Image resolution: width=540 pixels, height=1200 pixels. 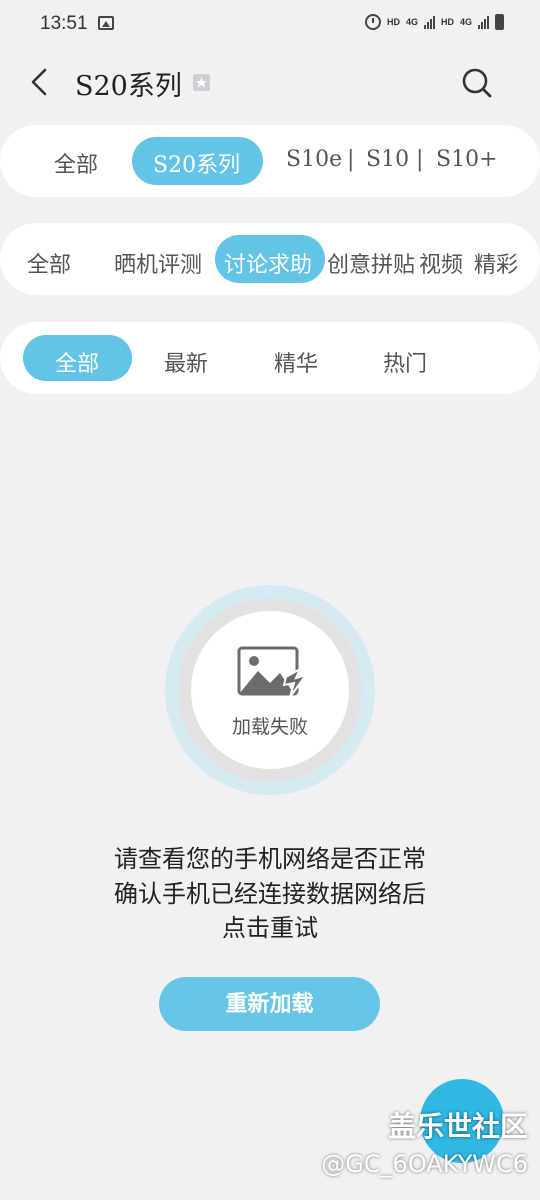 I want to click on error-message-line-3: 点击重试, so click(x=270, y=928).